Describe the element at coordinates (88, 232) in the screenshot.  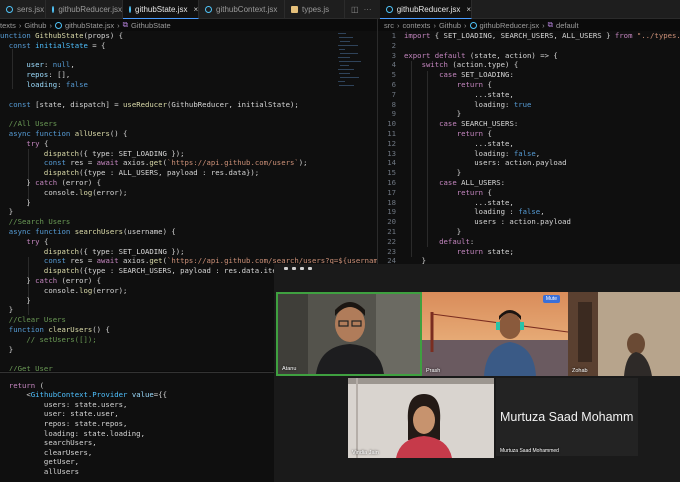
I see `code-line: async function searchUsers(username) {` at that location.